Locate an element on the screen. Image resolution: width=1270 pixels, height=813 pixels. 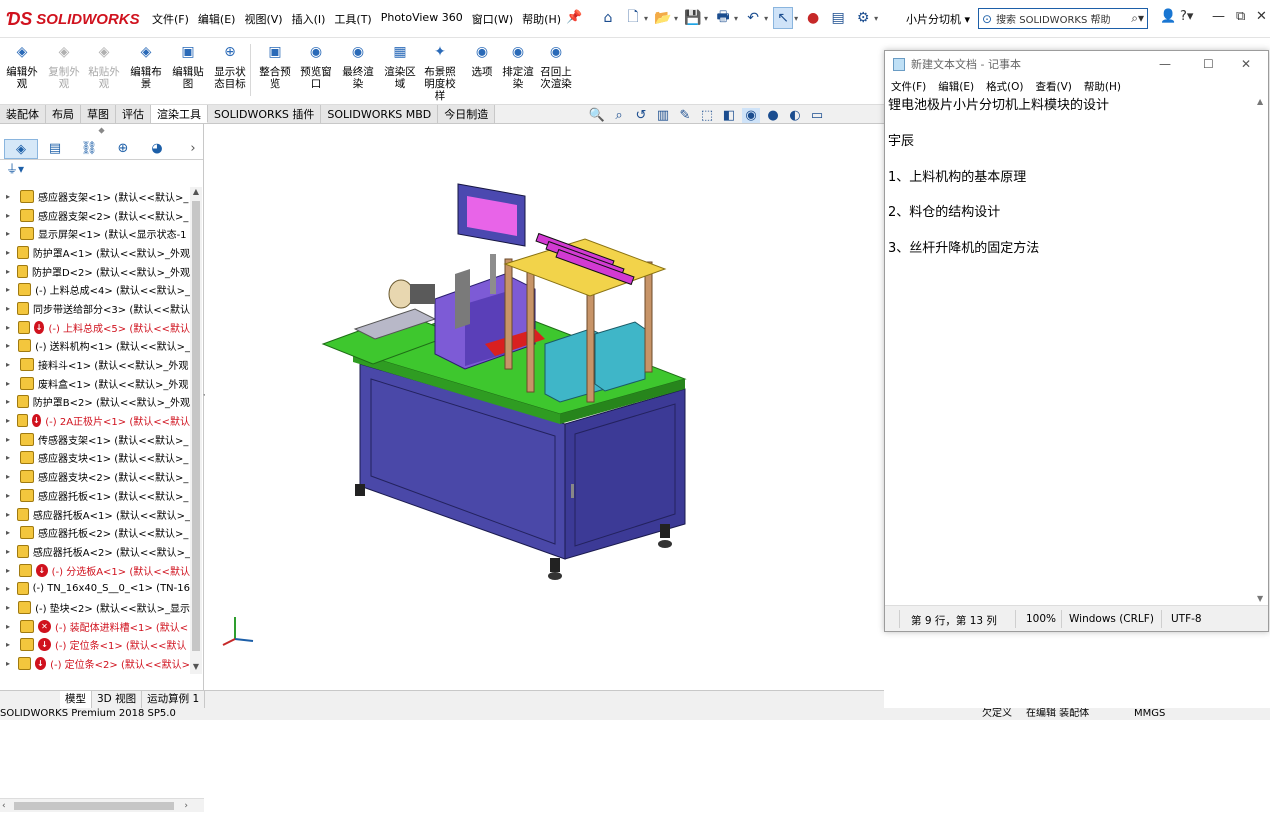
notepad-menu-item: 编辑(E) is located at coordinates (956, 86).